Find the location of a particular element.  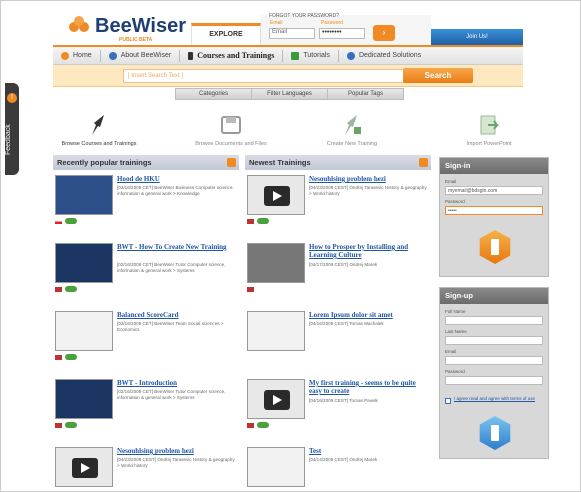

tutorial-icon is located at coordinates (295, 55).